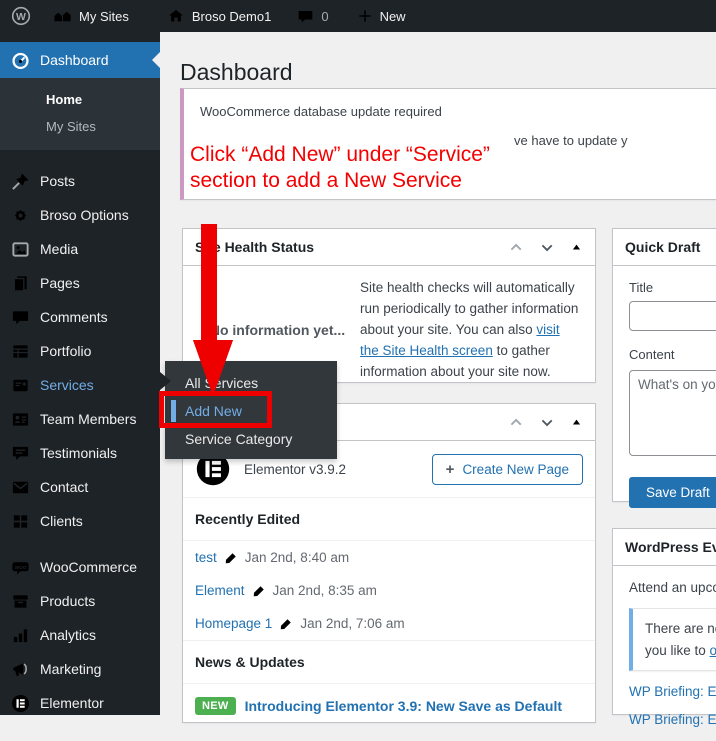 The image size is (716, 741). What do you see at coordinates (236, 72) in the screenshot?
I see `page-title: Dashboard` at bounding box center [236, 72].